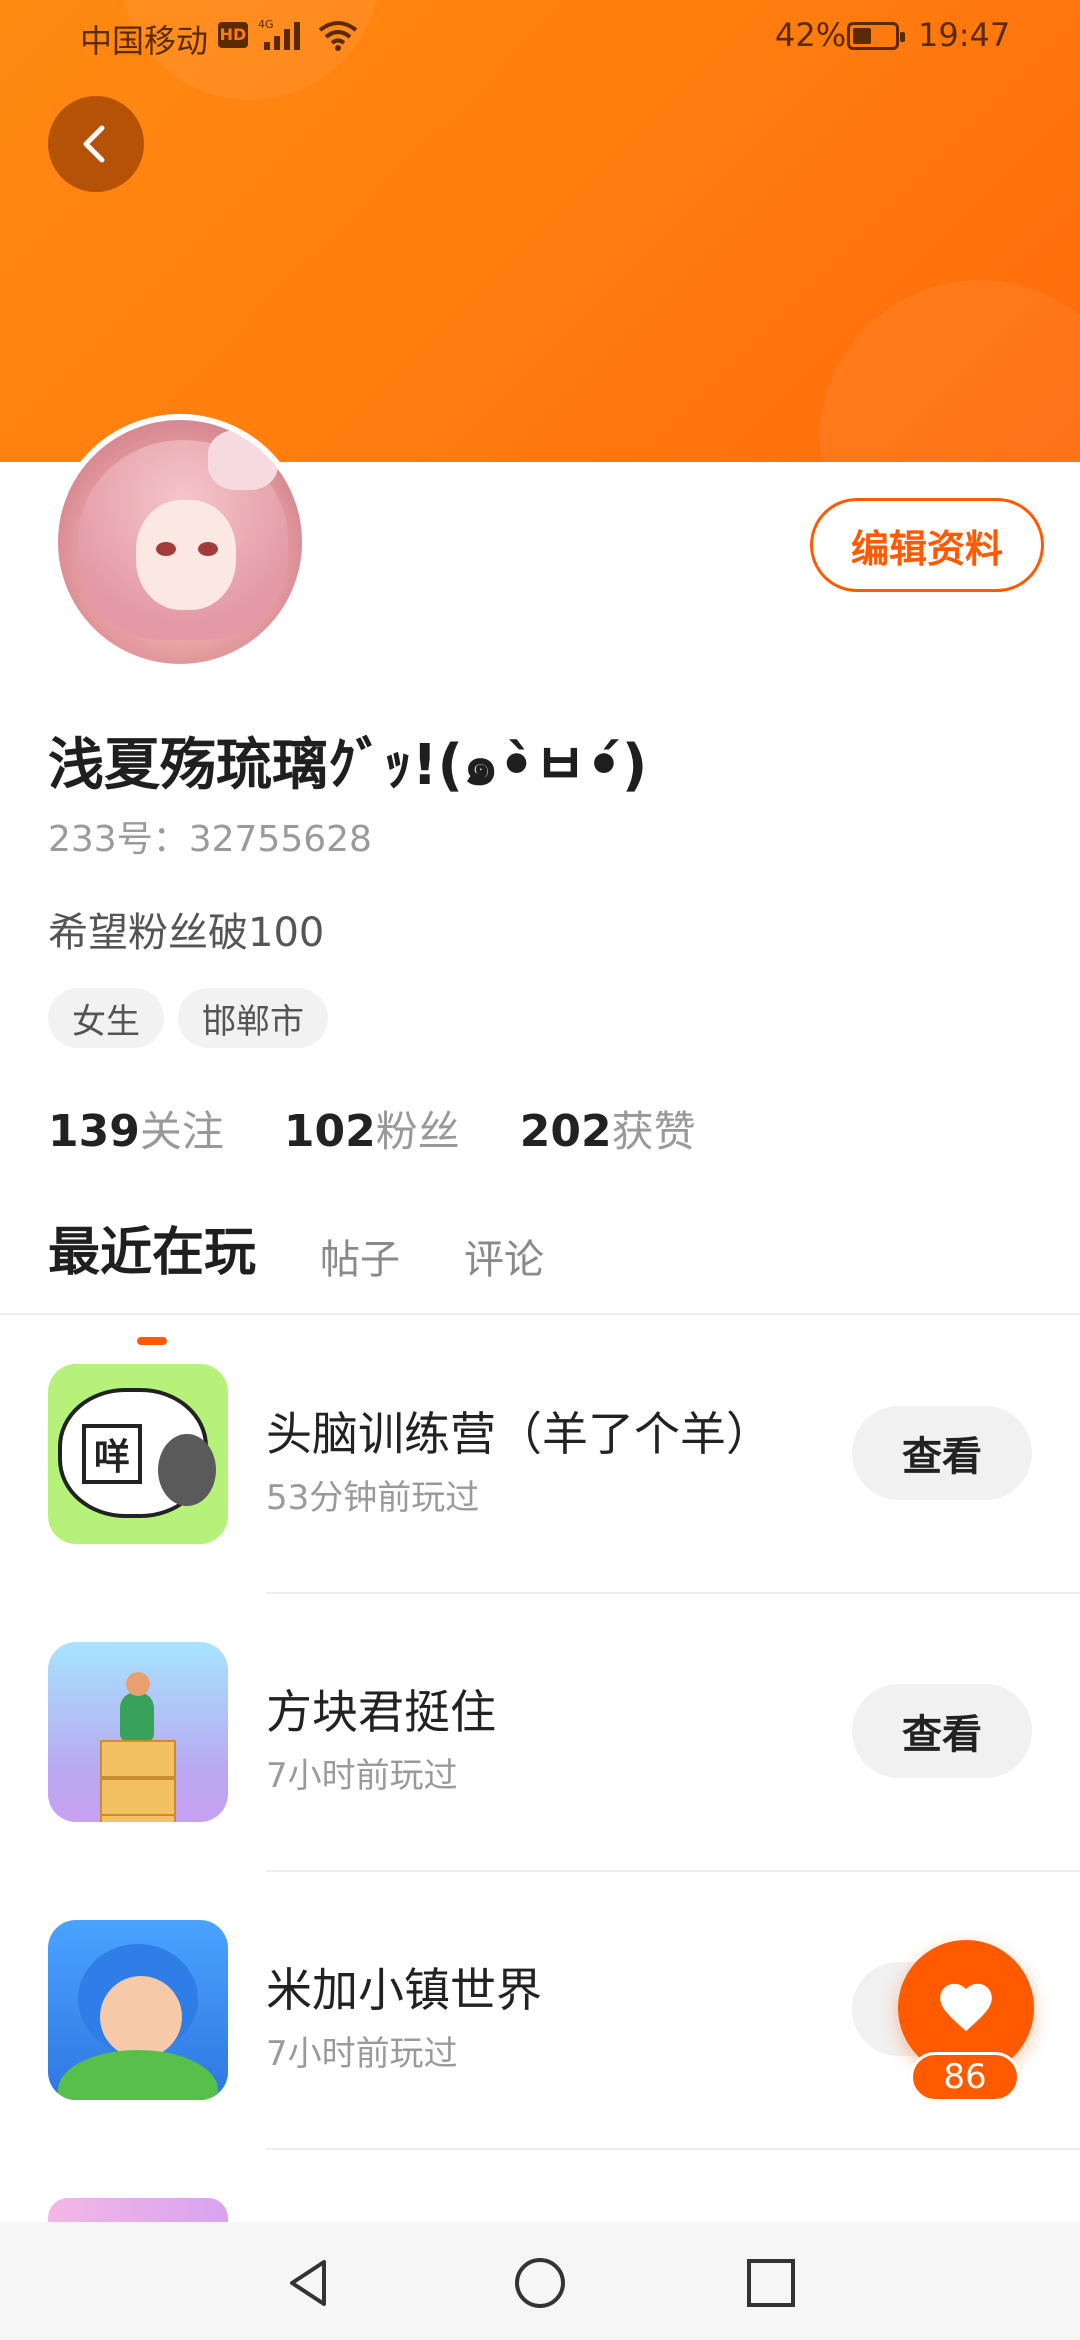 The image size is (1080, 2340). I want to click on tab-posts: 帖子, so click(360, 1256).